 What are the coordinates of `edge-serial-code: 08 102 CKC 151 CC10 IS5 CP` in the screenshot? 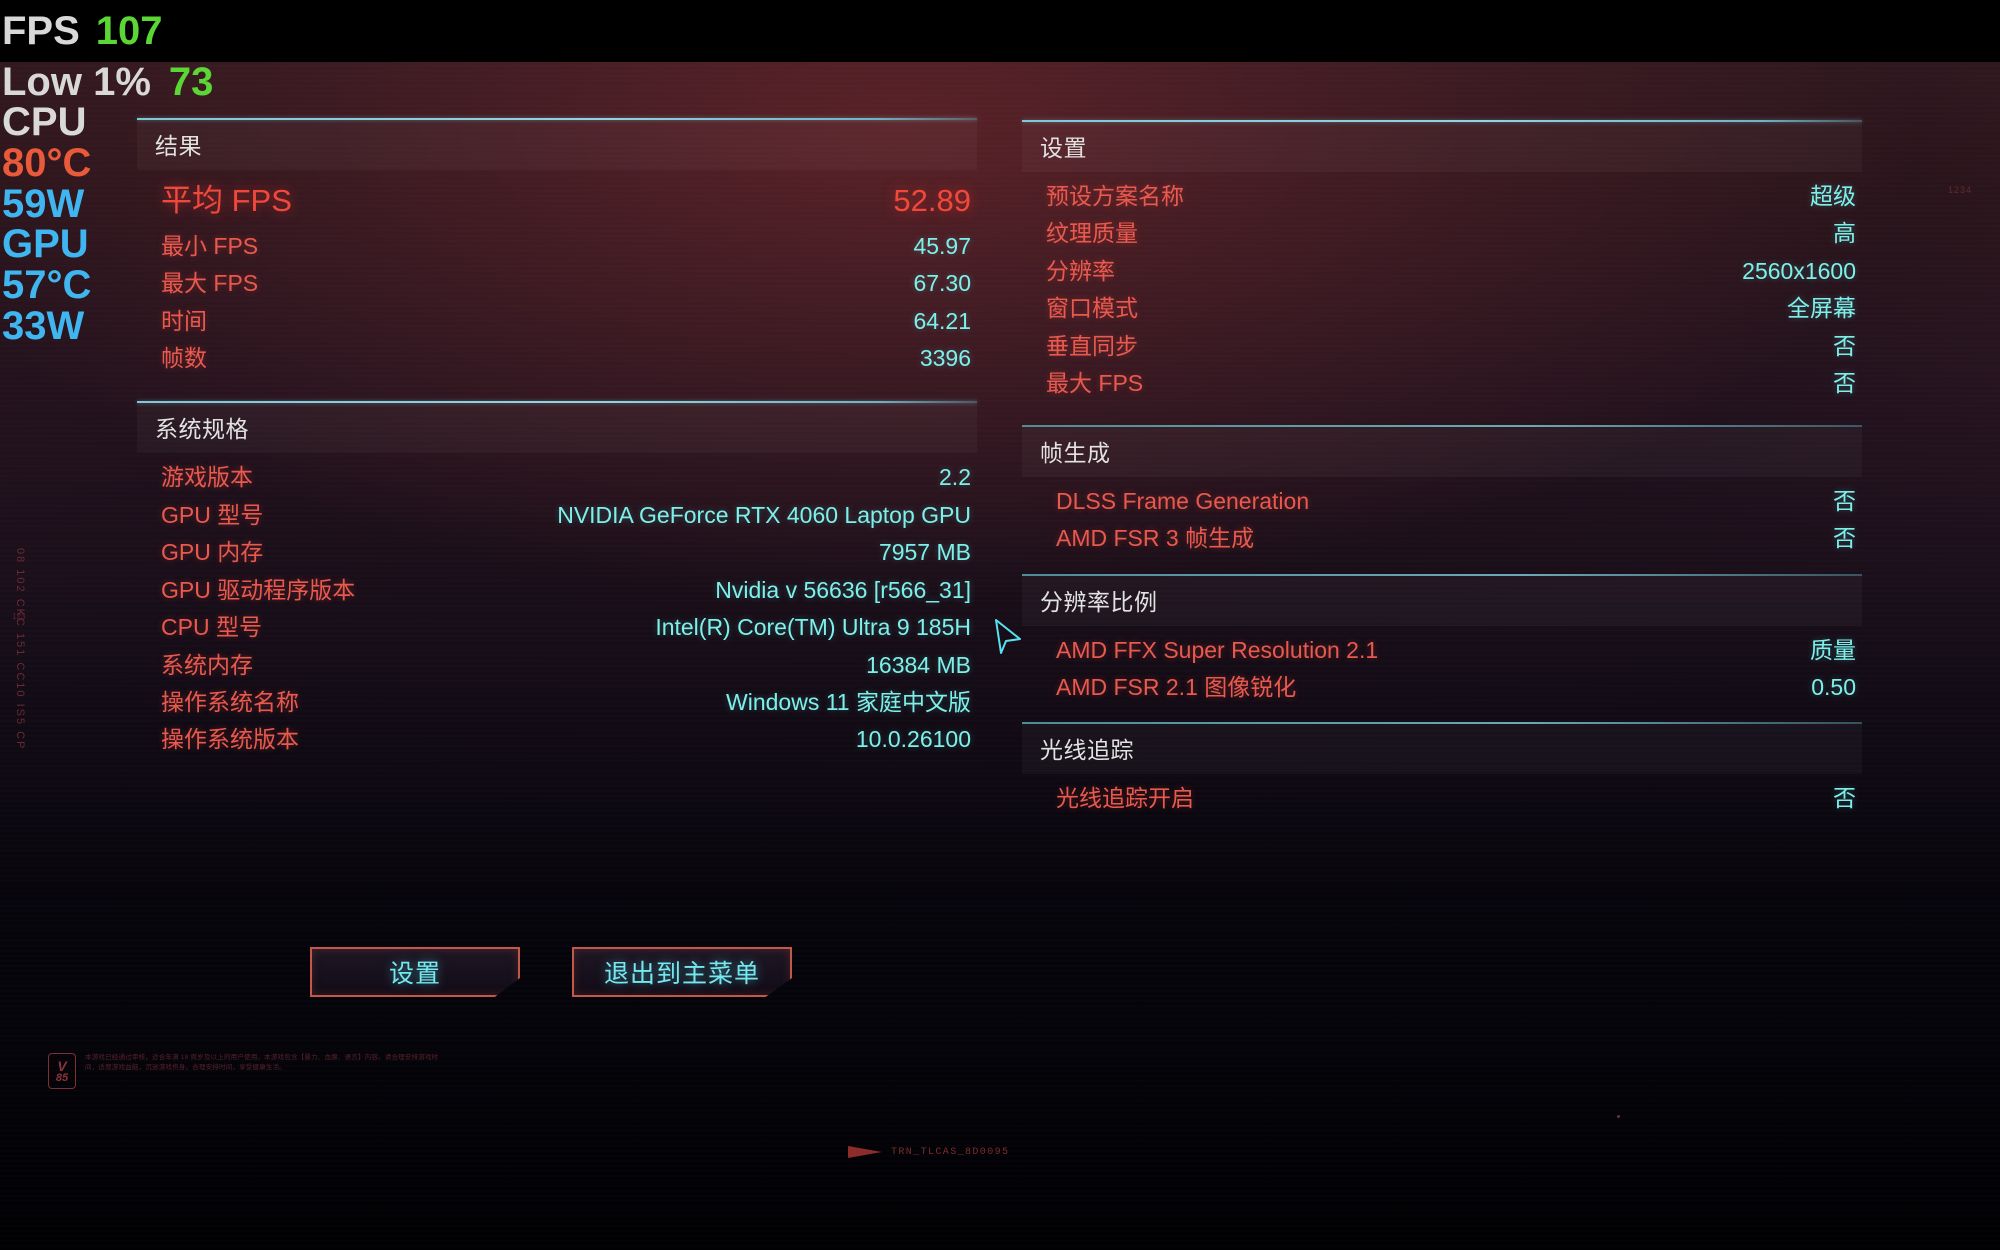 It's located at (20, 649).